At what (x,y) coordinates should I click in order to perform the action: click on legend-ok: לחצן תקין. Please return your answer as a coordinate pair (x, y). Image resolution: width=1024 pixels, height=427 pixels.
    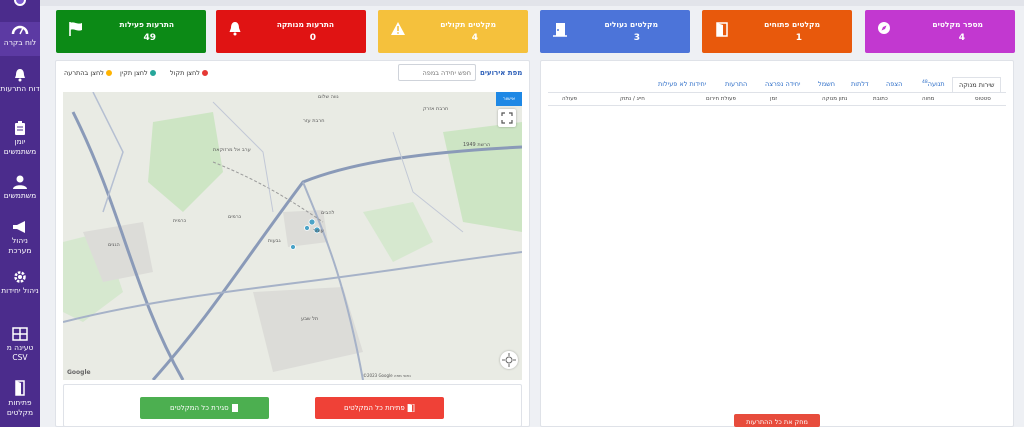
    Looking at the image, I should click on (138, 73).